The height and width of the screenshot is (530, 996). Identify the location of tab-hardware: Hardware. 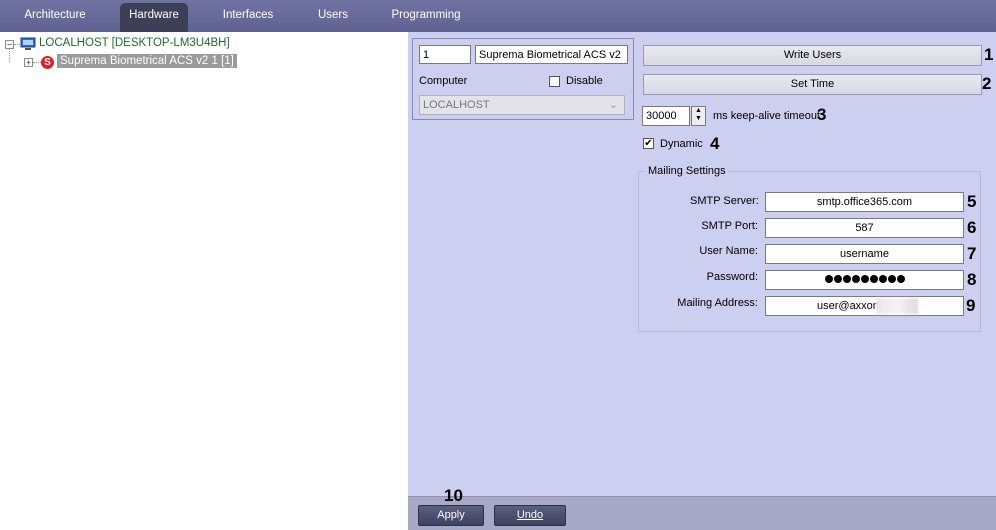
(154, 17).